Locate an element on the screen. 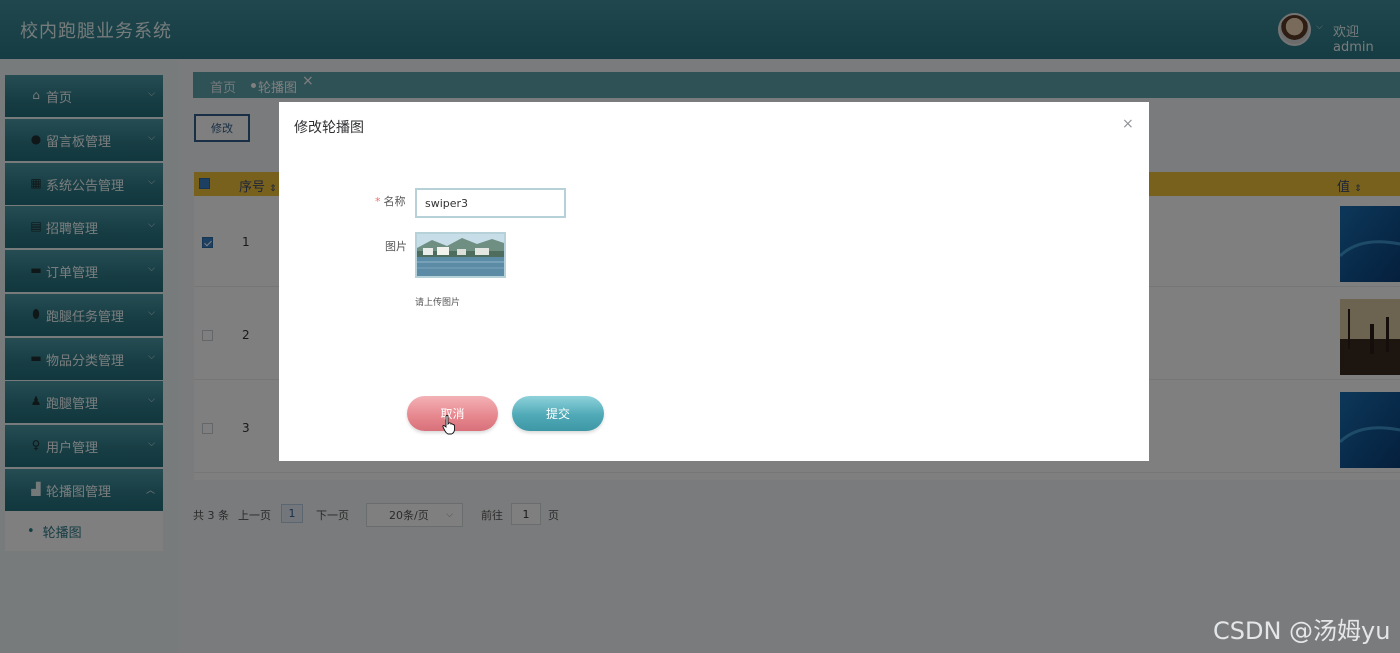  watermark: CSDN @汤姆yu is located at coordinates (1302, 631).